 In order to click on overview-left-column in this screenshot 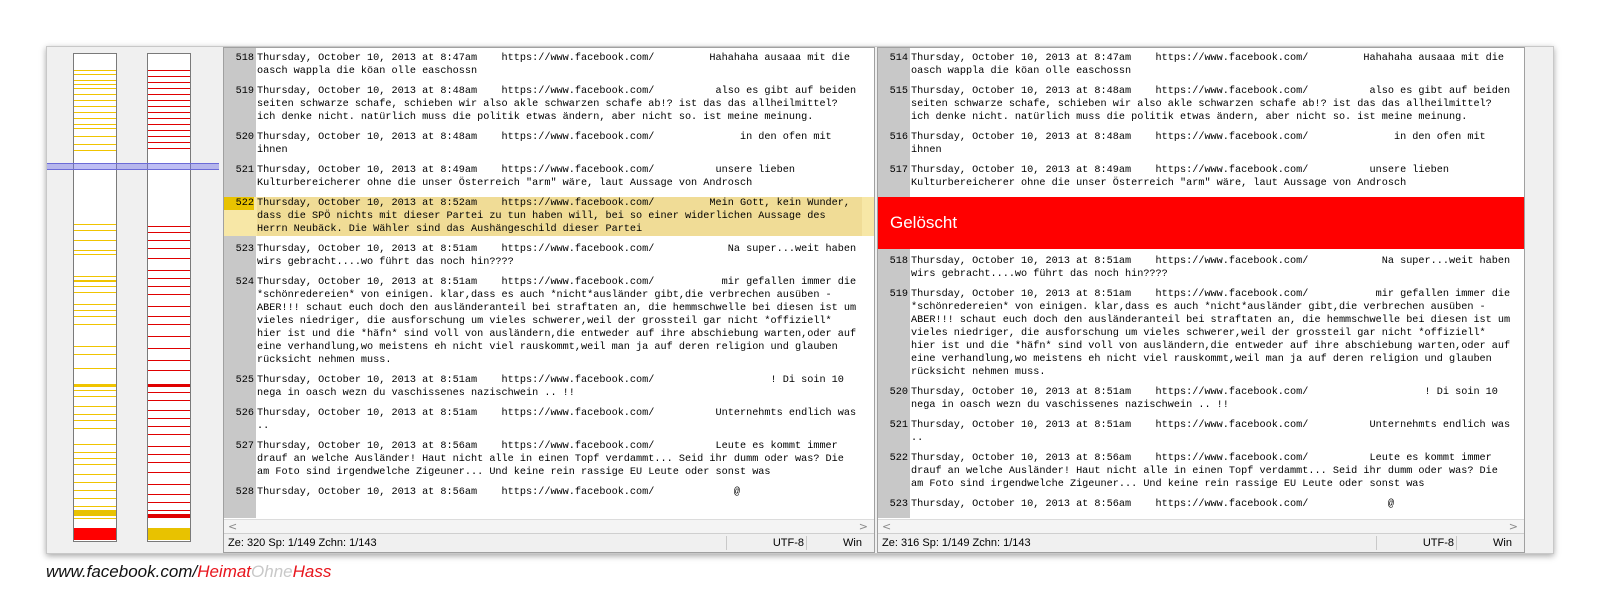, I will do `click(95, 297)`.